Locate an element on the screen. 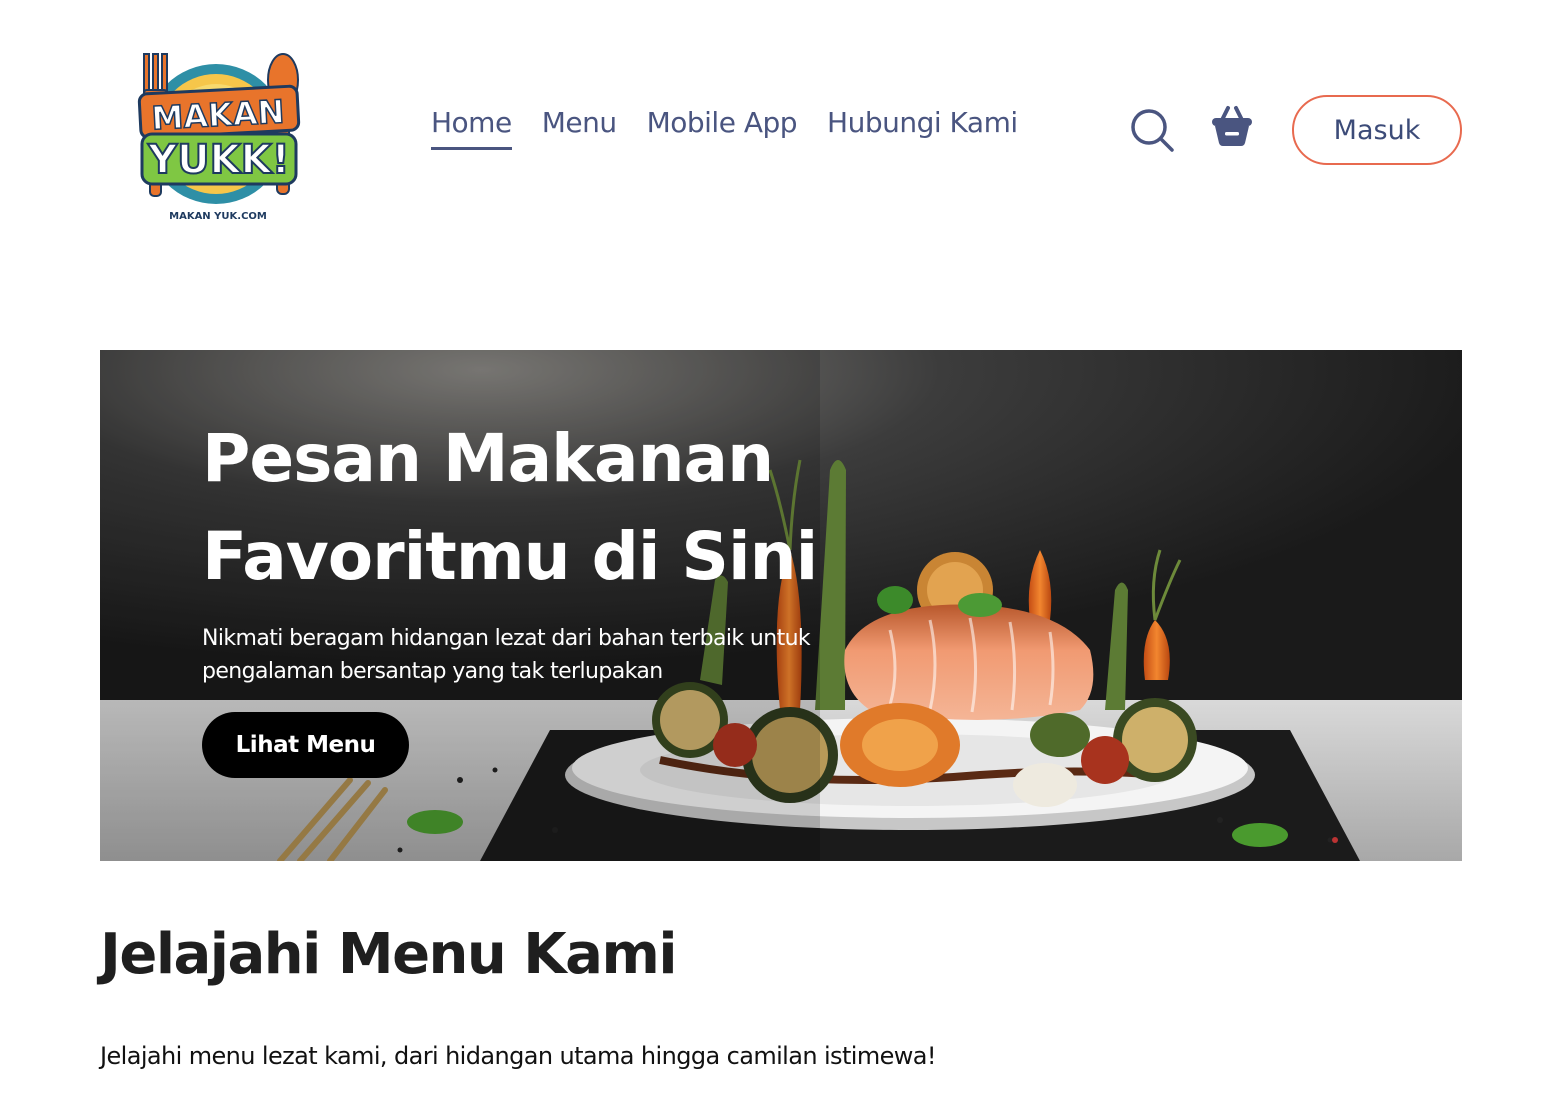  basket-icon is located at coordinates (1232, 126).